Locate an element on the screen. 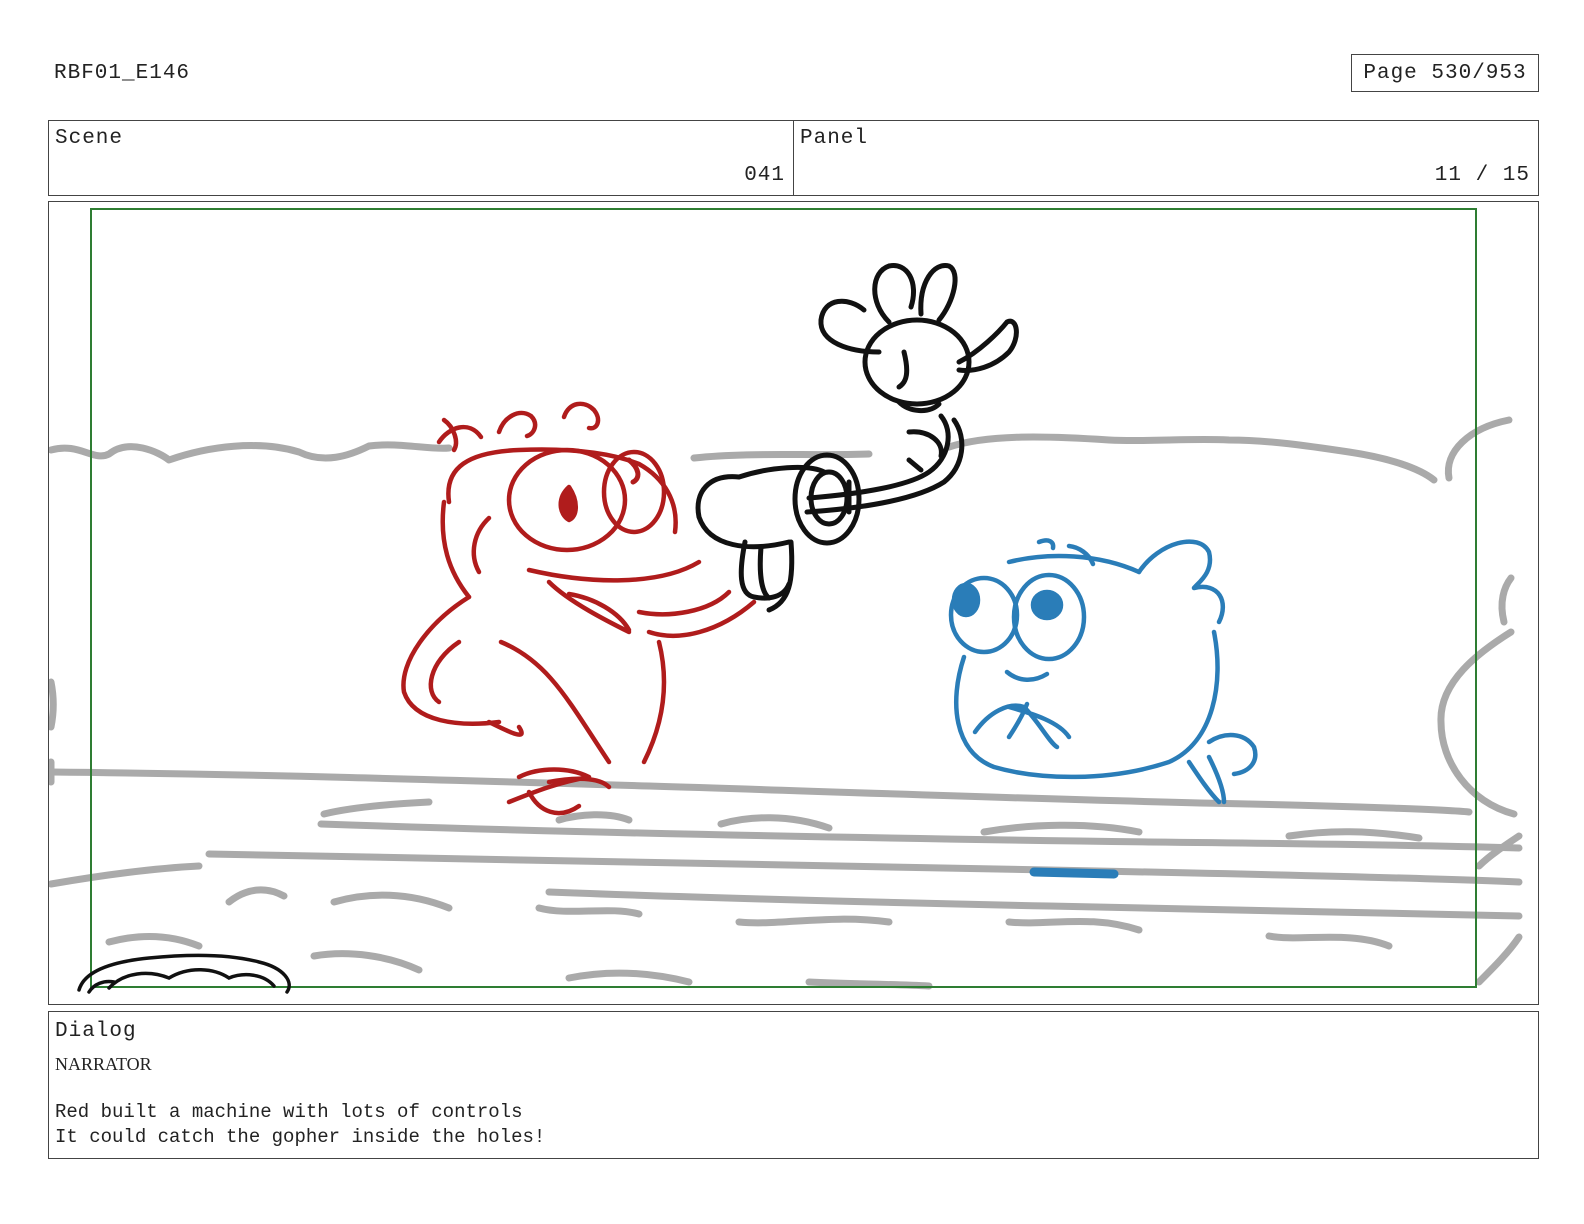  dialog-label: Dialog is located at coordinates (96, 1031).